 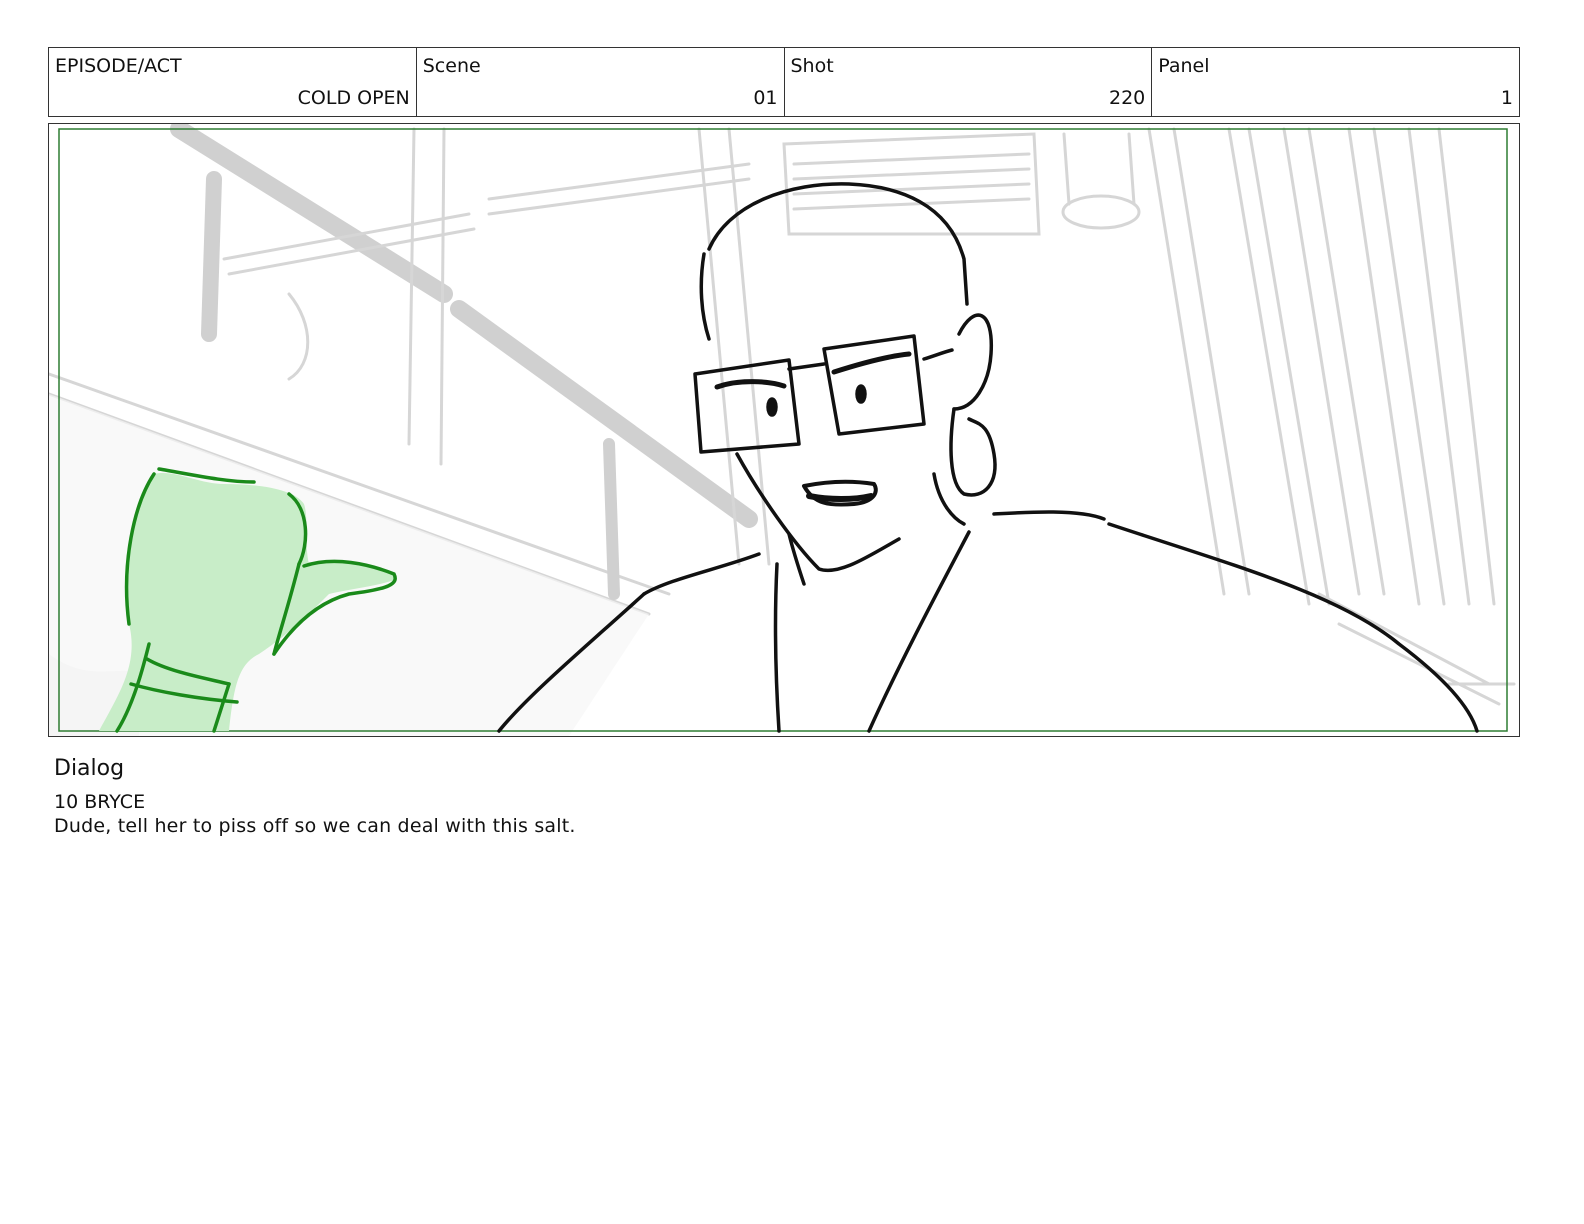 What do you see at coordinates (353, 98) in the screenshot?
I see `episode-value: COLD OPEN` at bounding box center [353, 98].